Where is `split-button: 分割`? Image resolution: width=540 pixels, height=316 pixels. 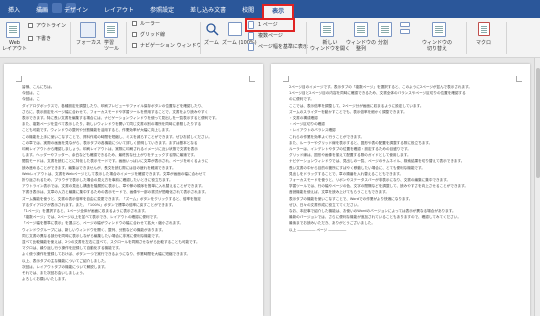 split-button: 分割 is located at coordinates (383, 43).